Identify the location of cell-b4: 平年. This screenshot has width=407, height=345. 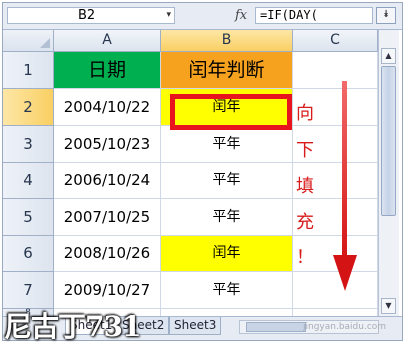
(227, 181).